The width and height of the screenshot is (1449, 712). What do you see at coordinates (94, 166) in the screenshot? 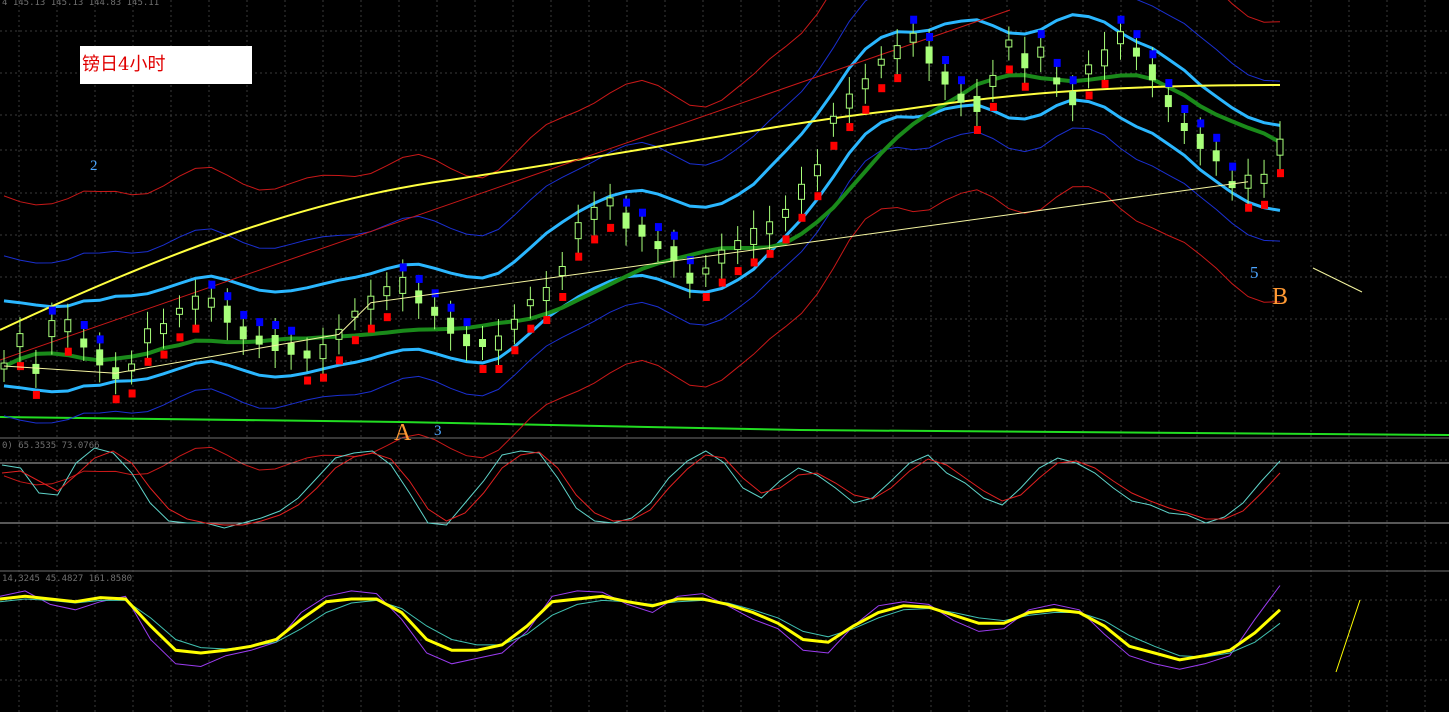
I see `wave-label-2: 2` at bounding box center [94, 166].